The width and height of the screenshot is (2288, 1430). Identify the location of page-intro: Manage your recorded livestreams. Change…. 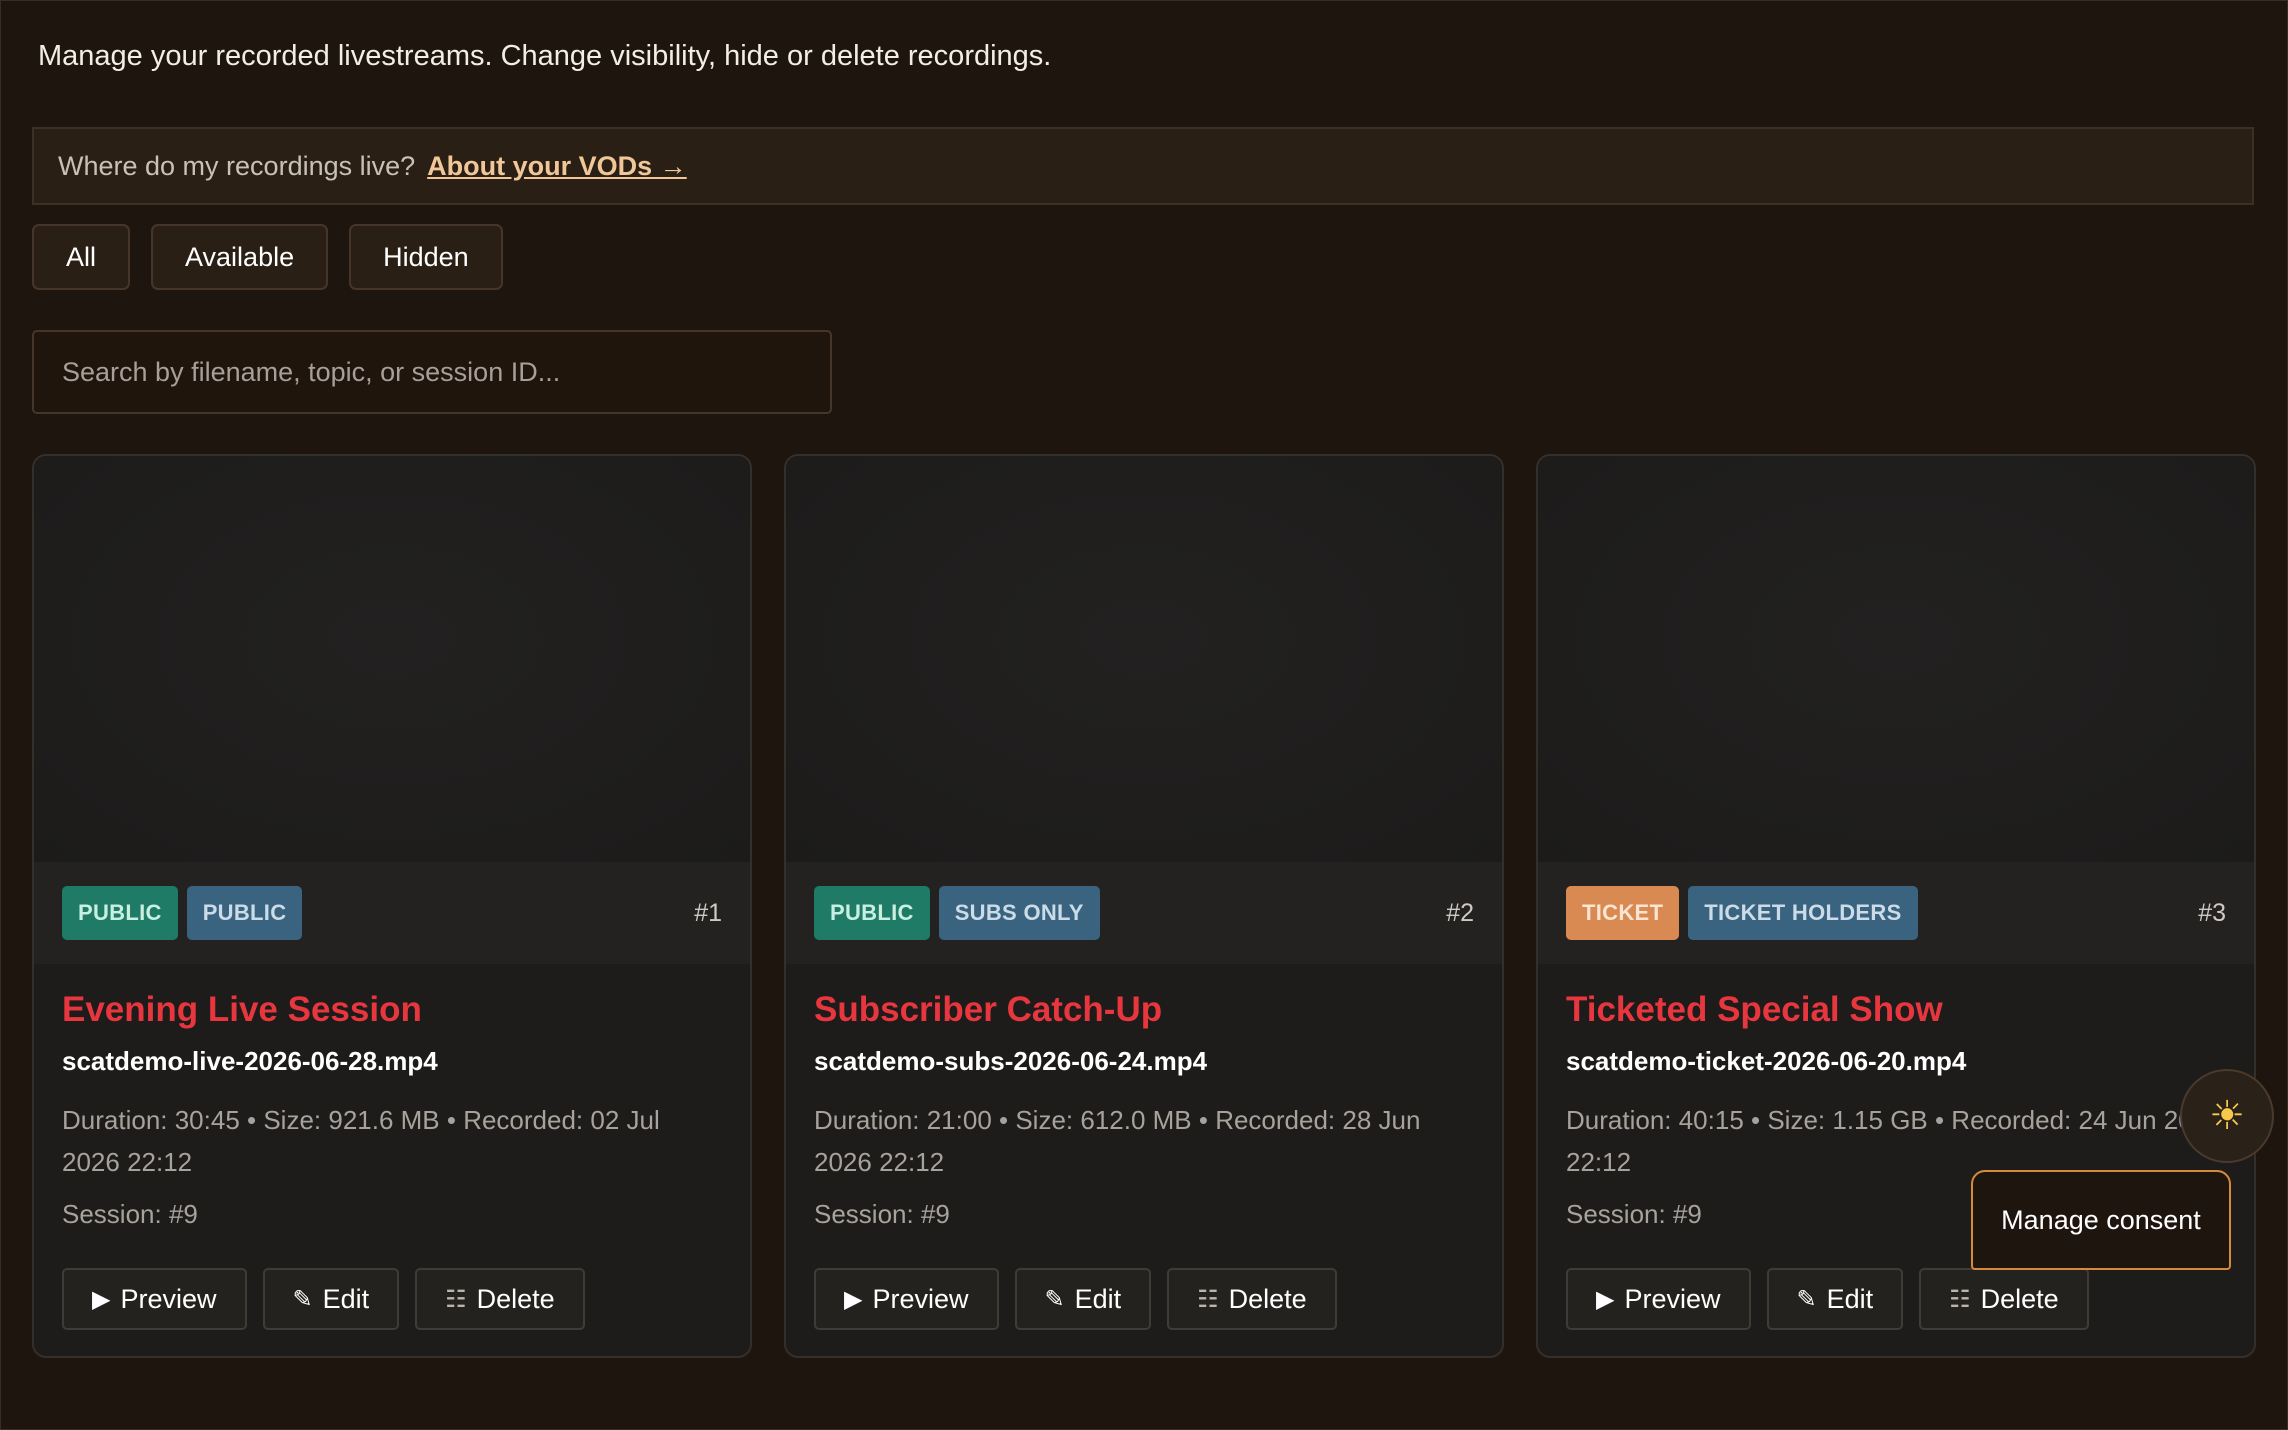
(545, 56).